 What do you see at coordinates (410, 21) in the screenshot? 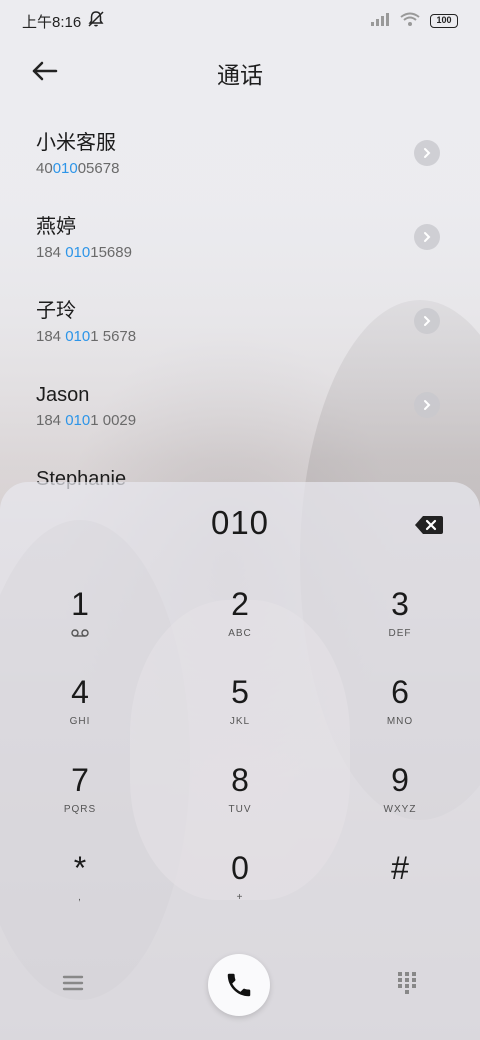
I see `wifi-icon` at bounding box center [410, 21].